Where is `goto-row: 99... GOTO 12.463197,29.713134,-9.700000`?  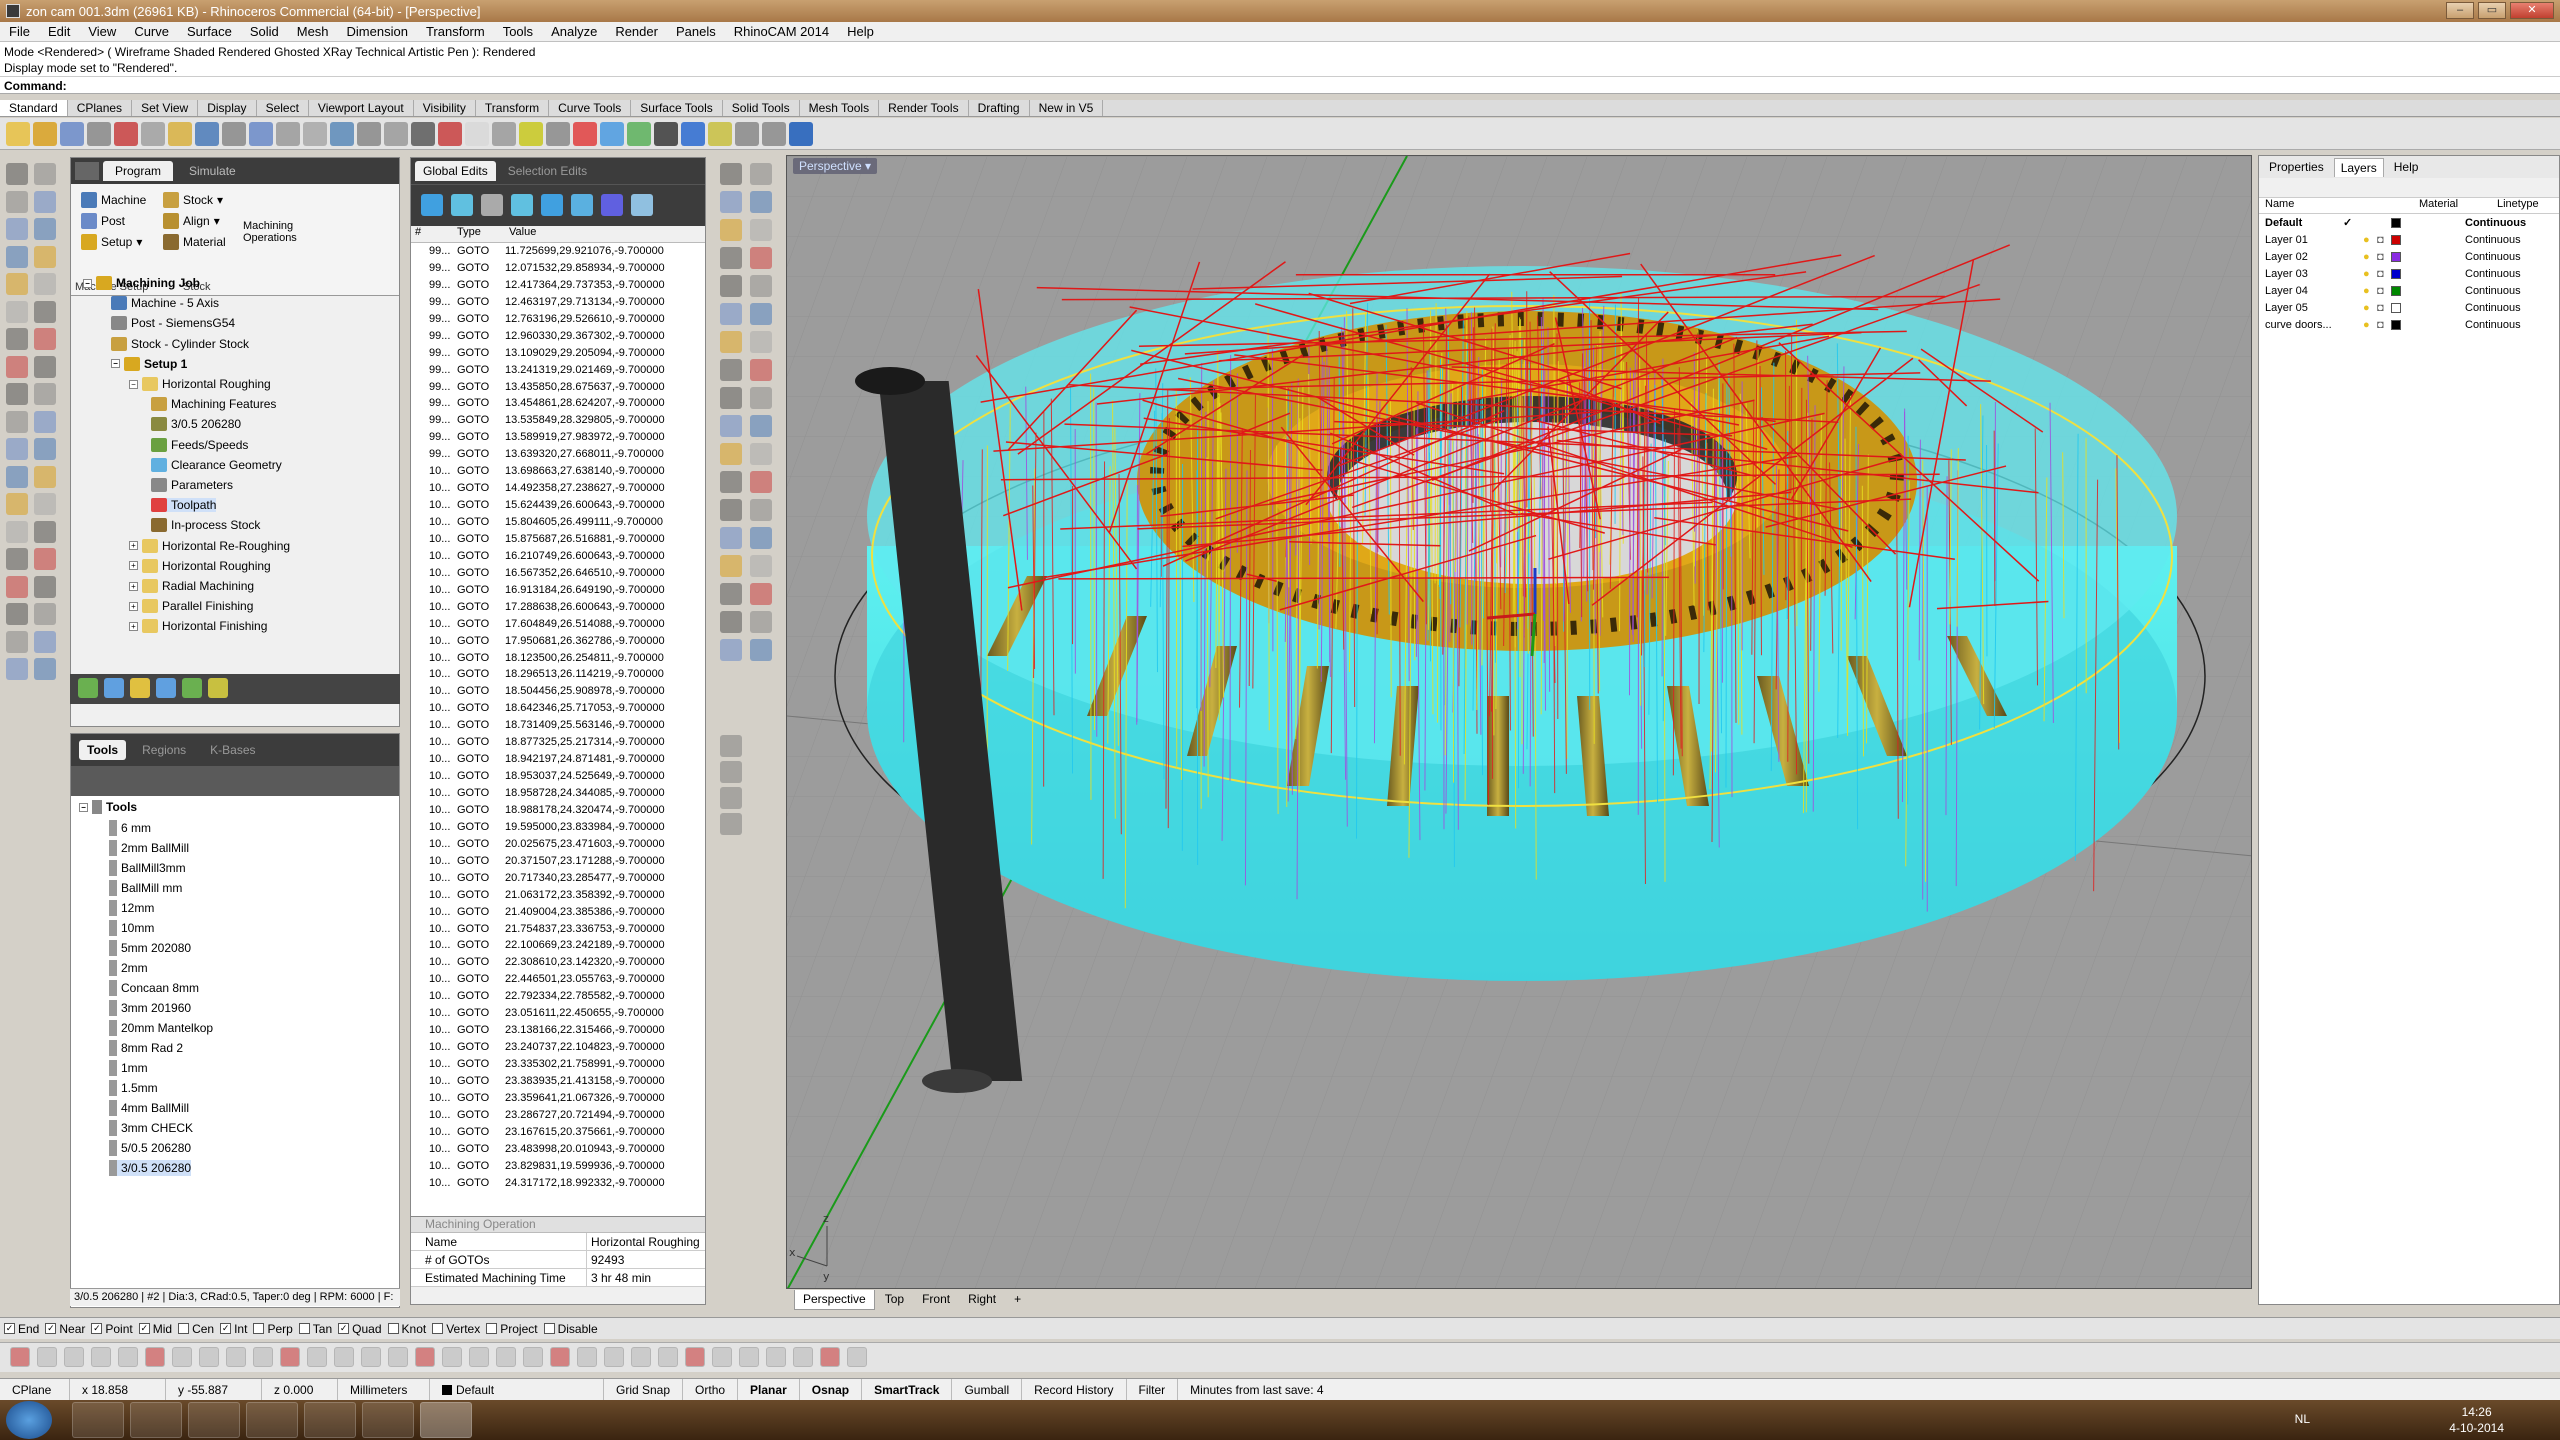 goto-row: 99... GOTO 12.463197,29.713134,-9.700000 is located at coordinates (558, 302).